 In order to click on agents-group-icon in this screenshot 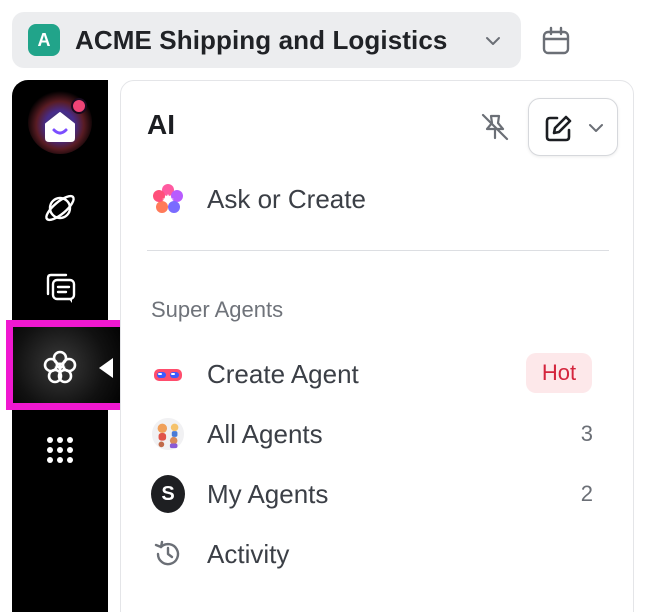, I will do `click(168, 434)`.